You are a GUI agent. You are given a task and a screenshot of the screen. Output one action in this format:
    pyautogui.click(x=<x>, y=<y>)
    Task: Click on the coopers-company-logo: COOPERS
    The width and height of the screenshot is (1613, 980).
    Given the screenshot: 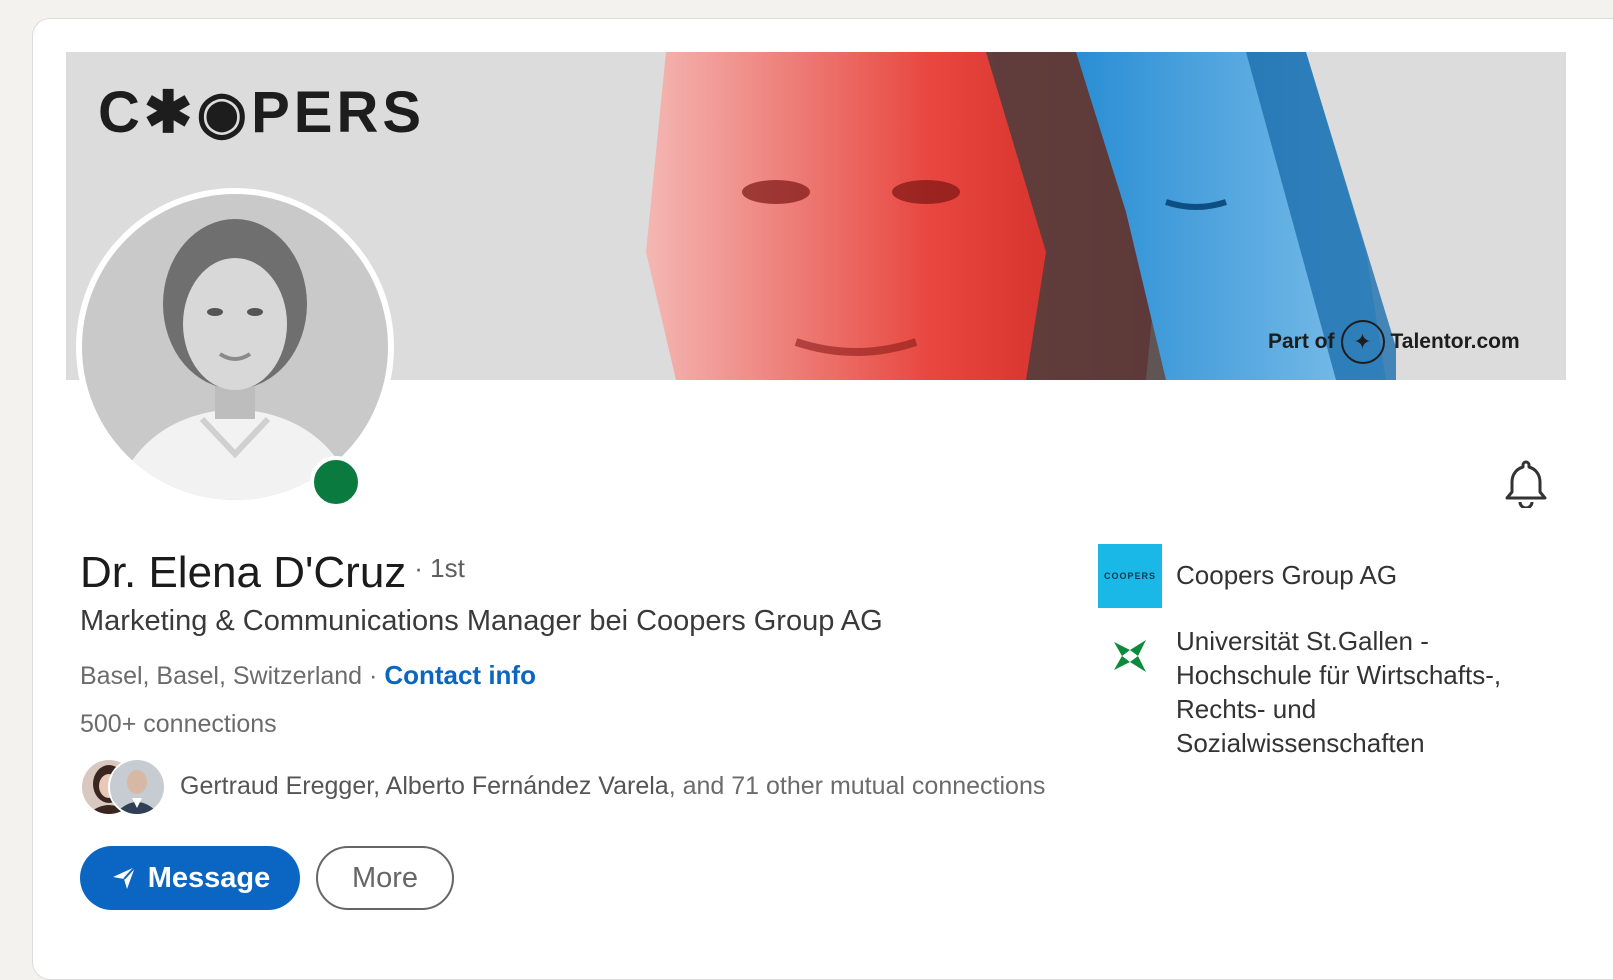 What is the action you would take?
    pyautogui.click(x=1130, y=576)
    